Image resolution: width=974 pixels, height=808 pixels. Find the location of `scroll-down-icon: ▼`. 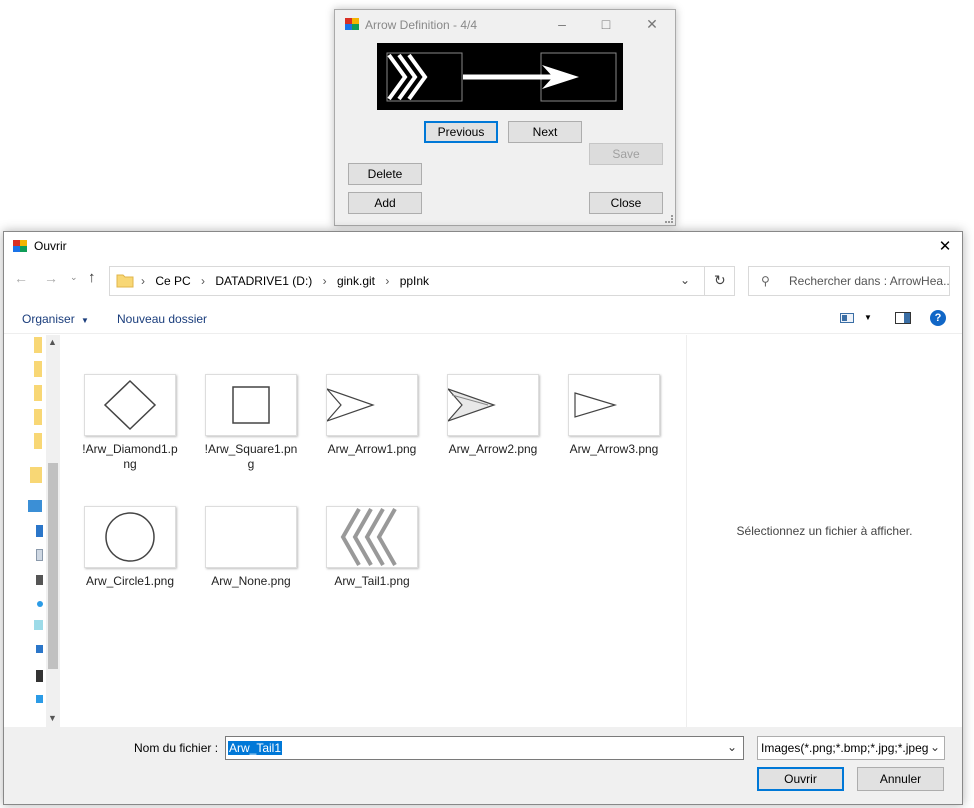

scroll-down-icon: ▼ is located at coordinates (52, 718).